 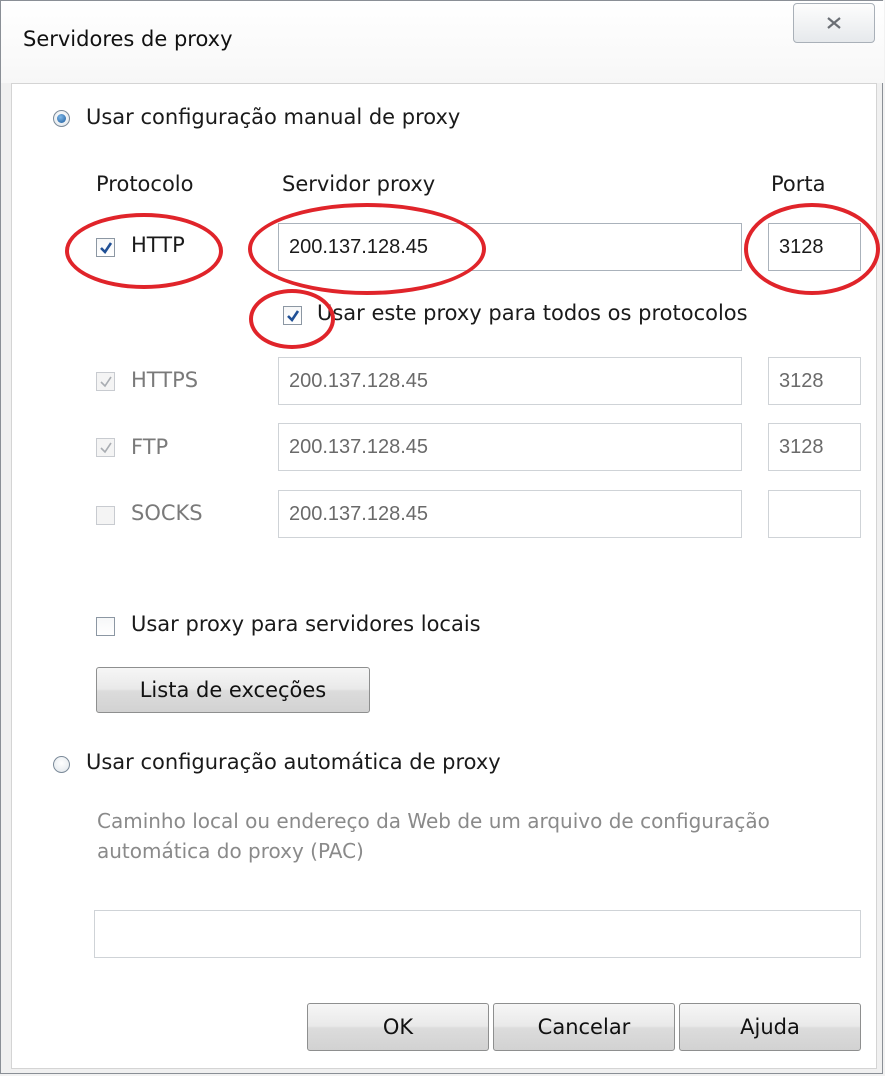 What do you see at coordinates (814, 514) in the screenshot?
I see `socks-port-input` at bounding box center [814, 514].